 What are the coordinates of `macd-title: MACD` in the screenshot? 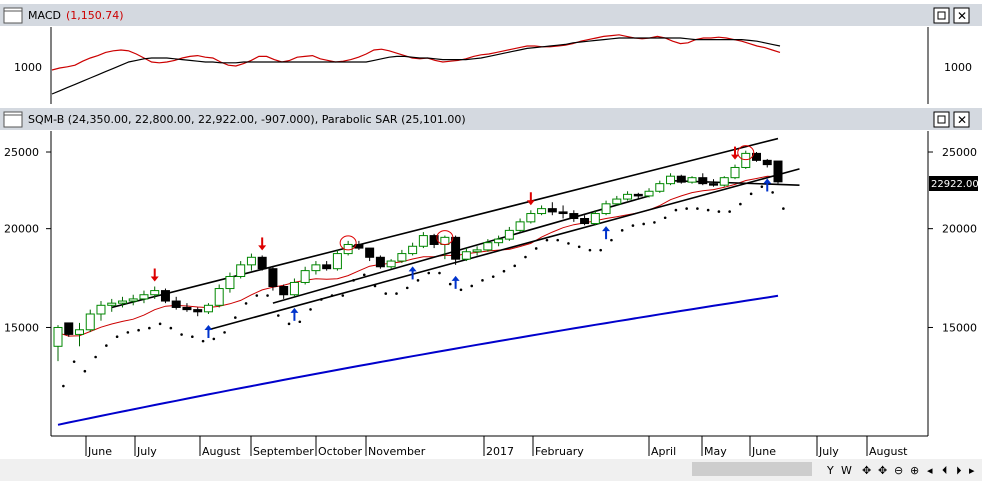 It's located at (44, 15).